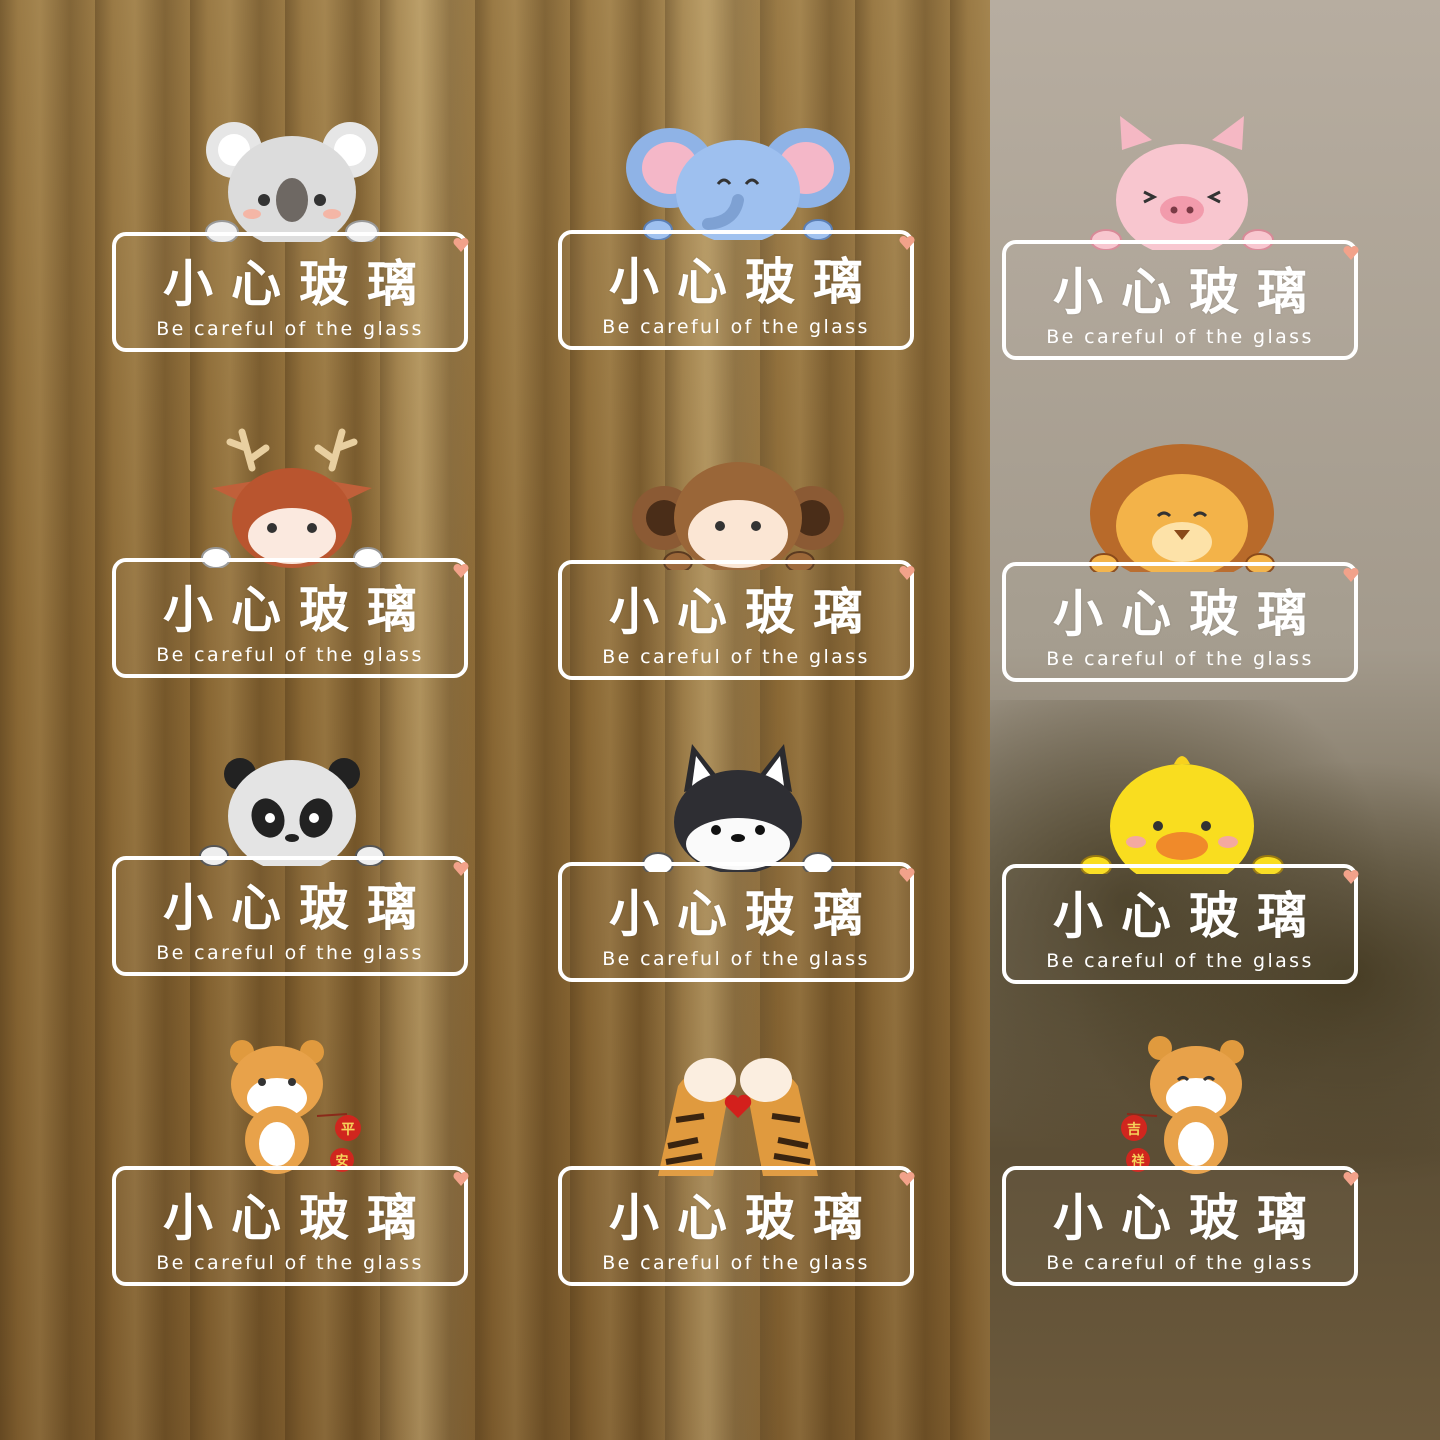  I want to click on shiba-dog-icon, so click(738, 808).